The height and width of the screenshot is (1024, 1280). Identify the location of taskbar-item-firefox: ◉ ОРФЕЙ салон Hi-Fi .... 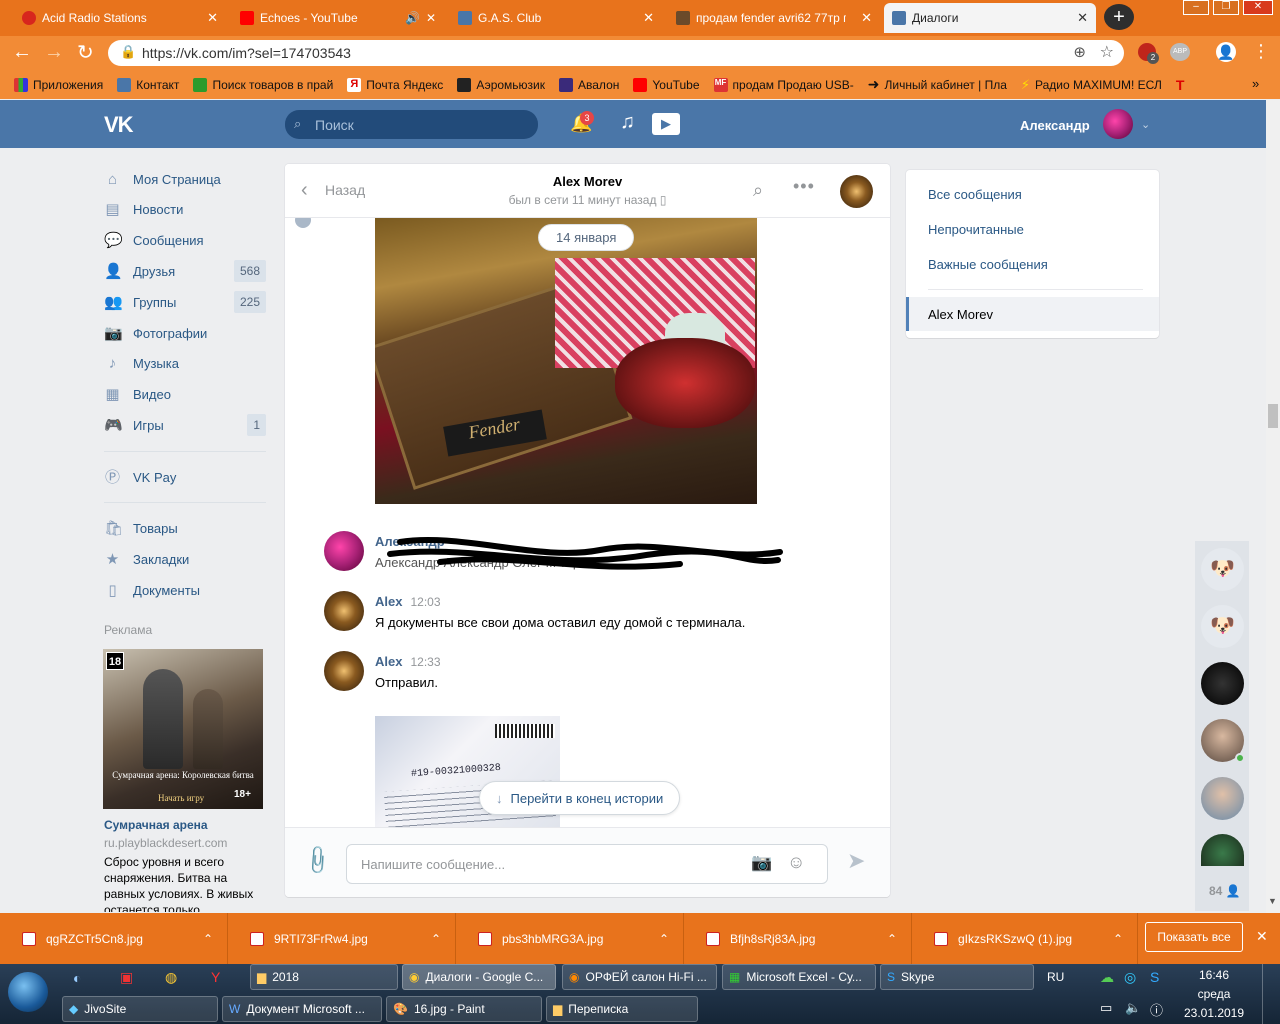
(639, 977).